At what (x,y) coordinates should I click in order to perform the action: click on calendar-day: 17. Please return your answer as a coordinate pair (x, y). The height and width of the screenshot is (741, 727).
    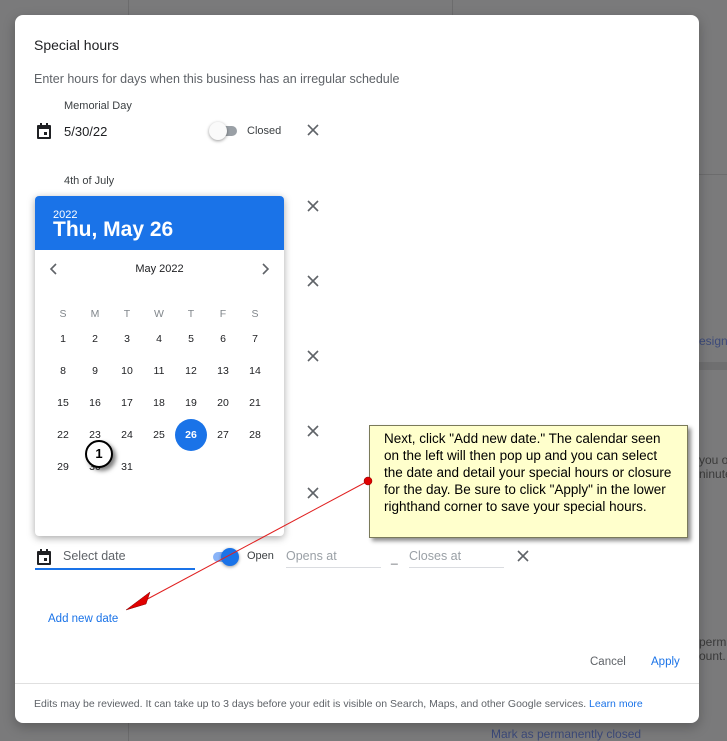
    Looking at the image, I should click on (127, 403).